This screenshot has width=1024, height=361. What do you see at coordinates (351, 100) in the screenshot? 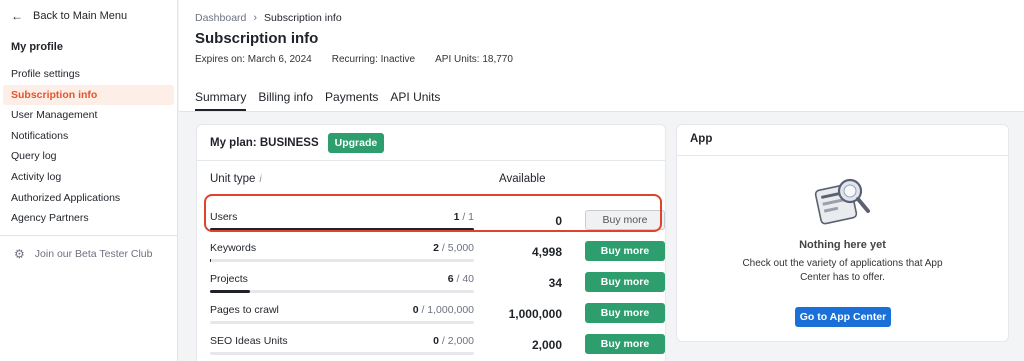
I see `tab-payments: Payments` at bounding box center [351, 100].